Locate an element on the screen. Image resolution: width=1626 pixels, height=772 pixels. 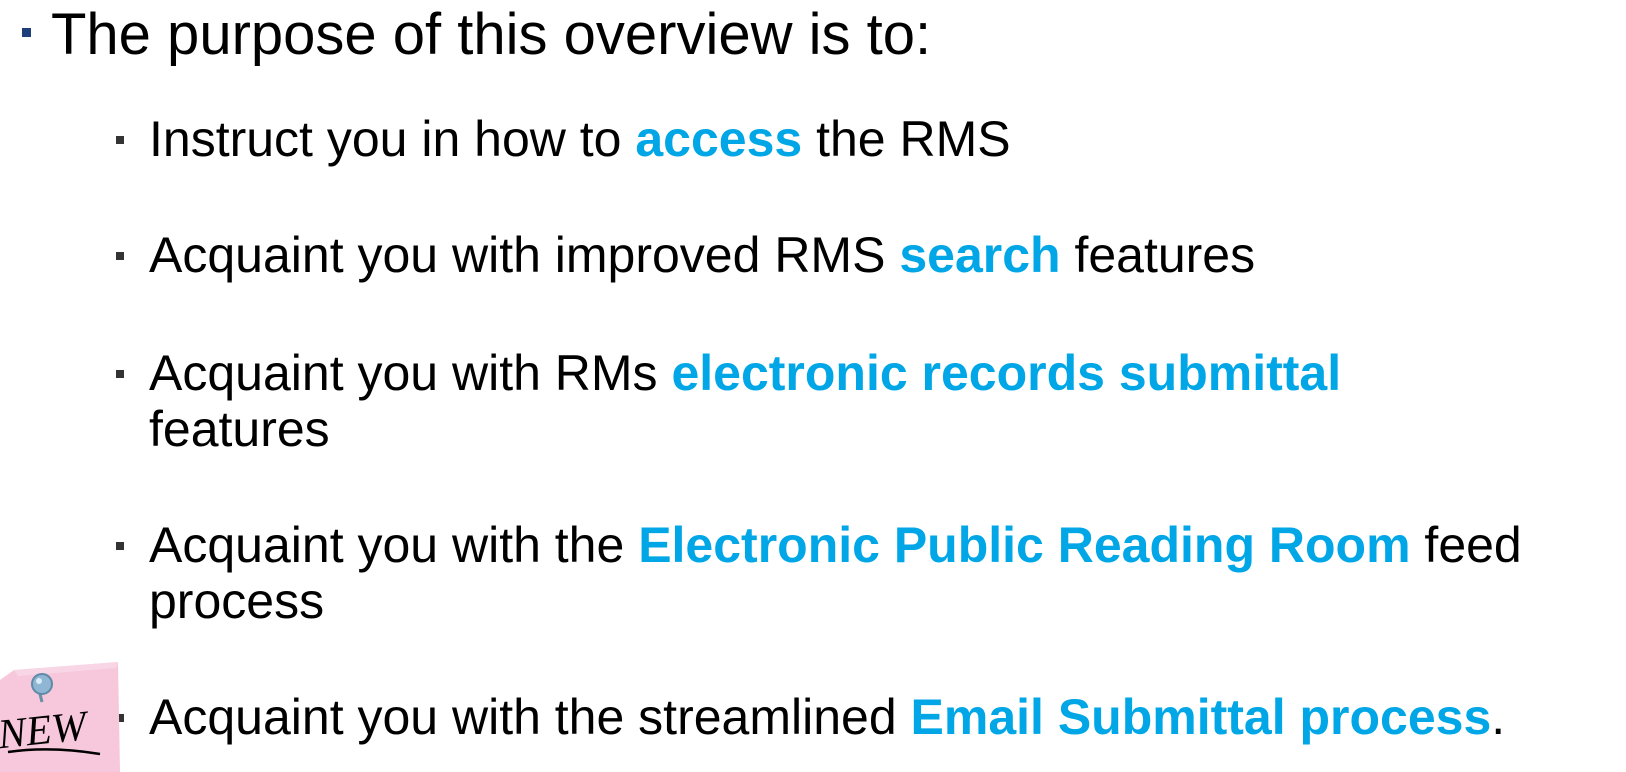
sub-bullet-line: Instruct you in how to access the RMS is located at coordinates (580, 139).